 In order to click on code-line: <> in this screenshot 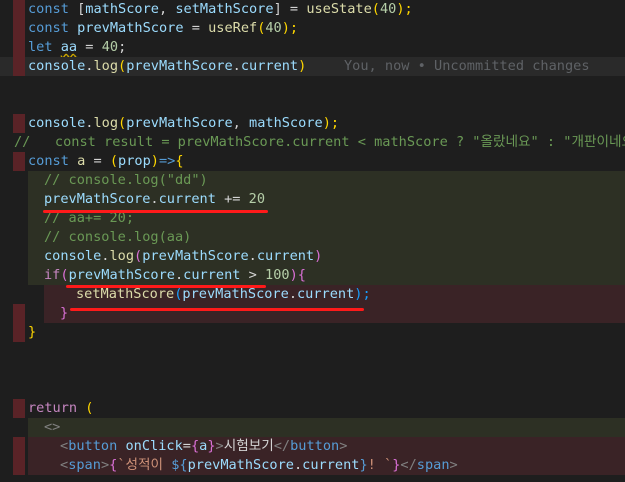, I will do `click(312, 427)`.